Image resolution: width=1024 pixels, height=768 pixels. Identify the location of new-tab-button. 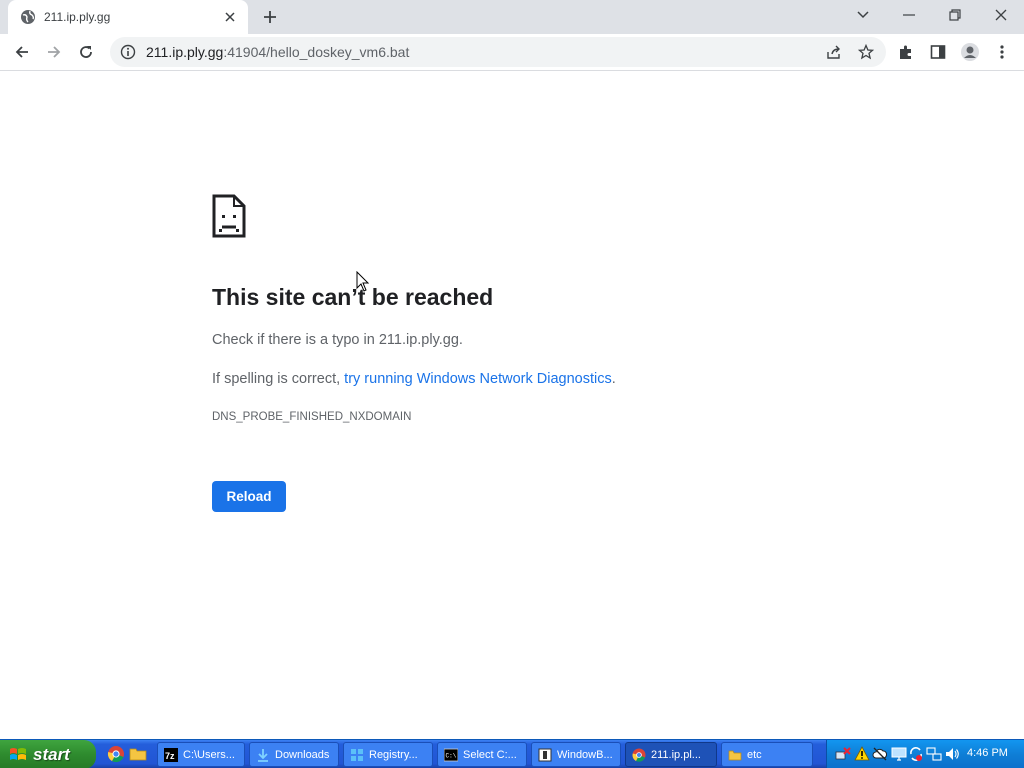
(270, 17).